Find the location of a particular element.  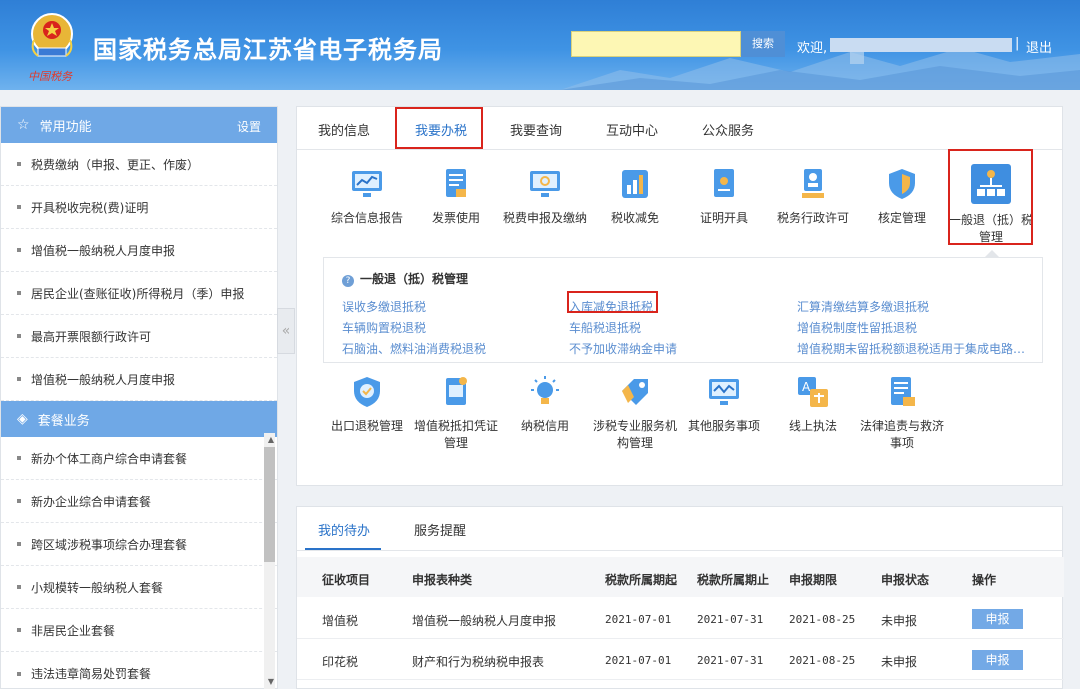

search-button: 搜索 is located at coordinates (763, 44).